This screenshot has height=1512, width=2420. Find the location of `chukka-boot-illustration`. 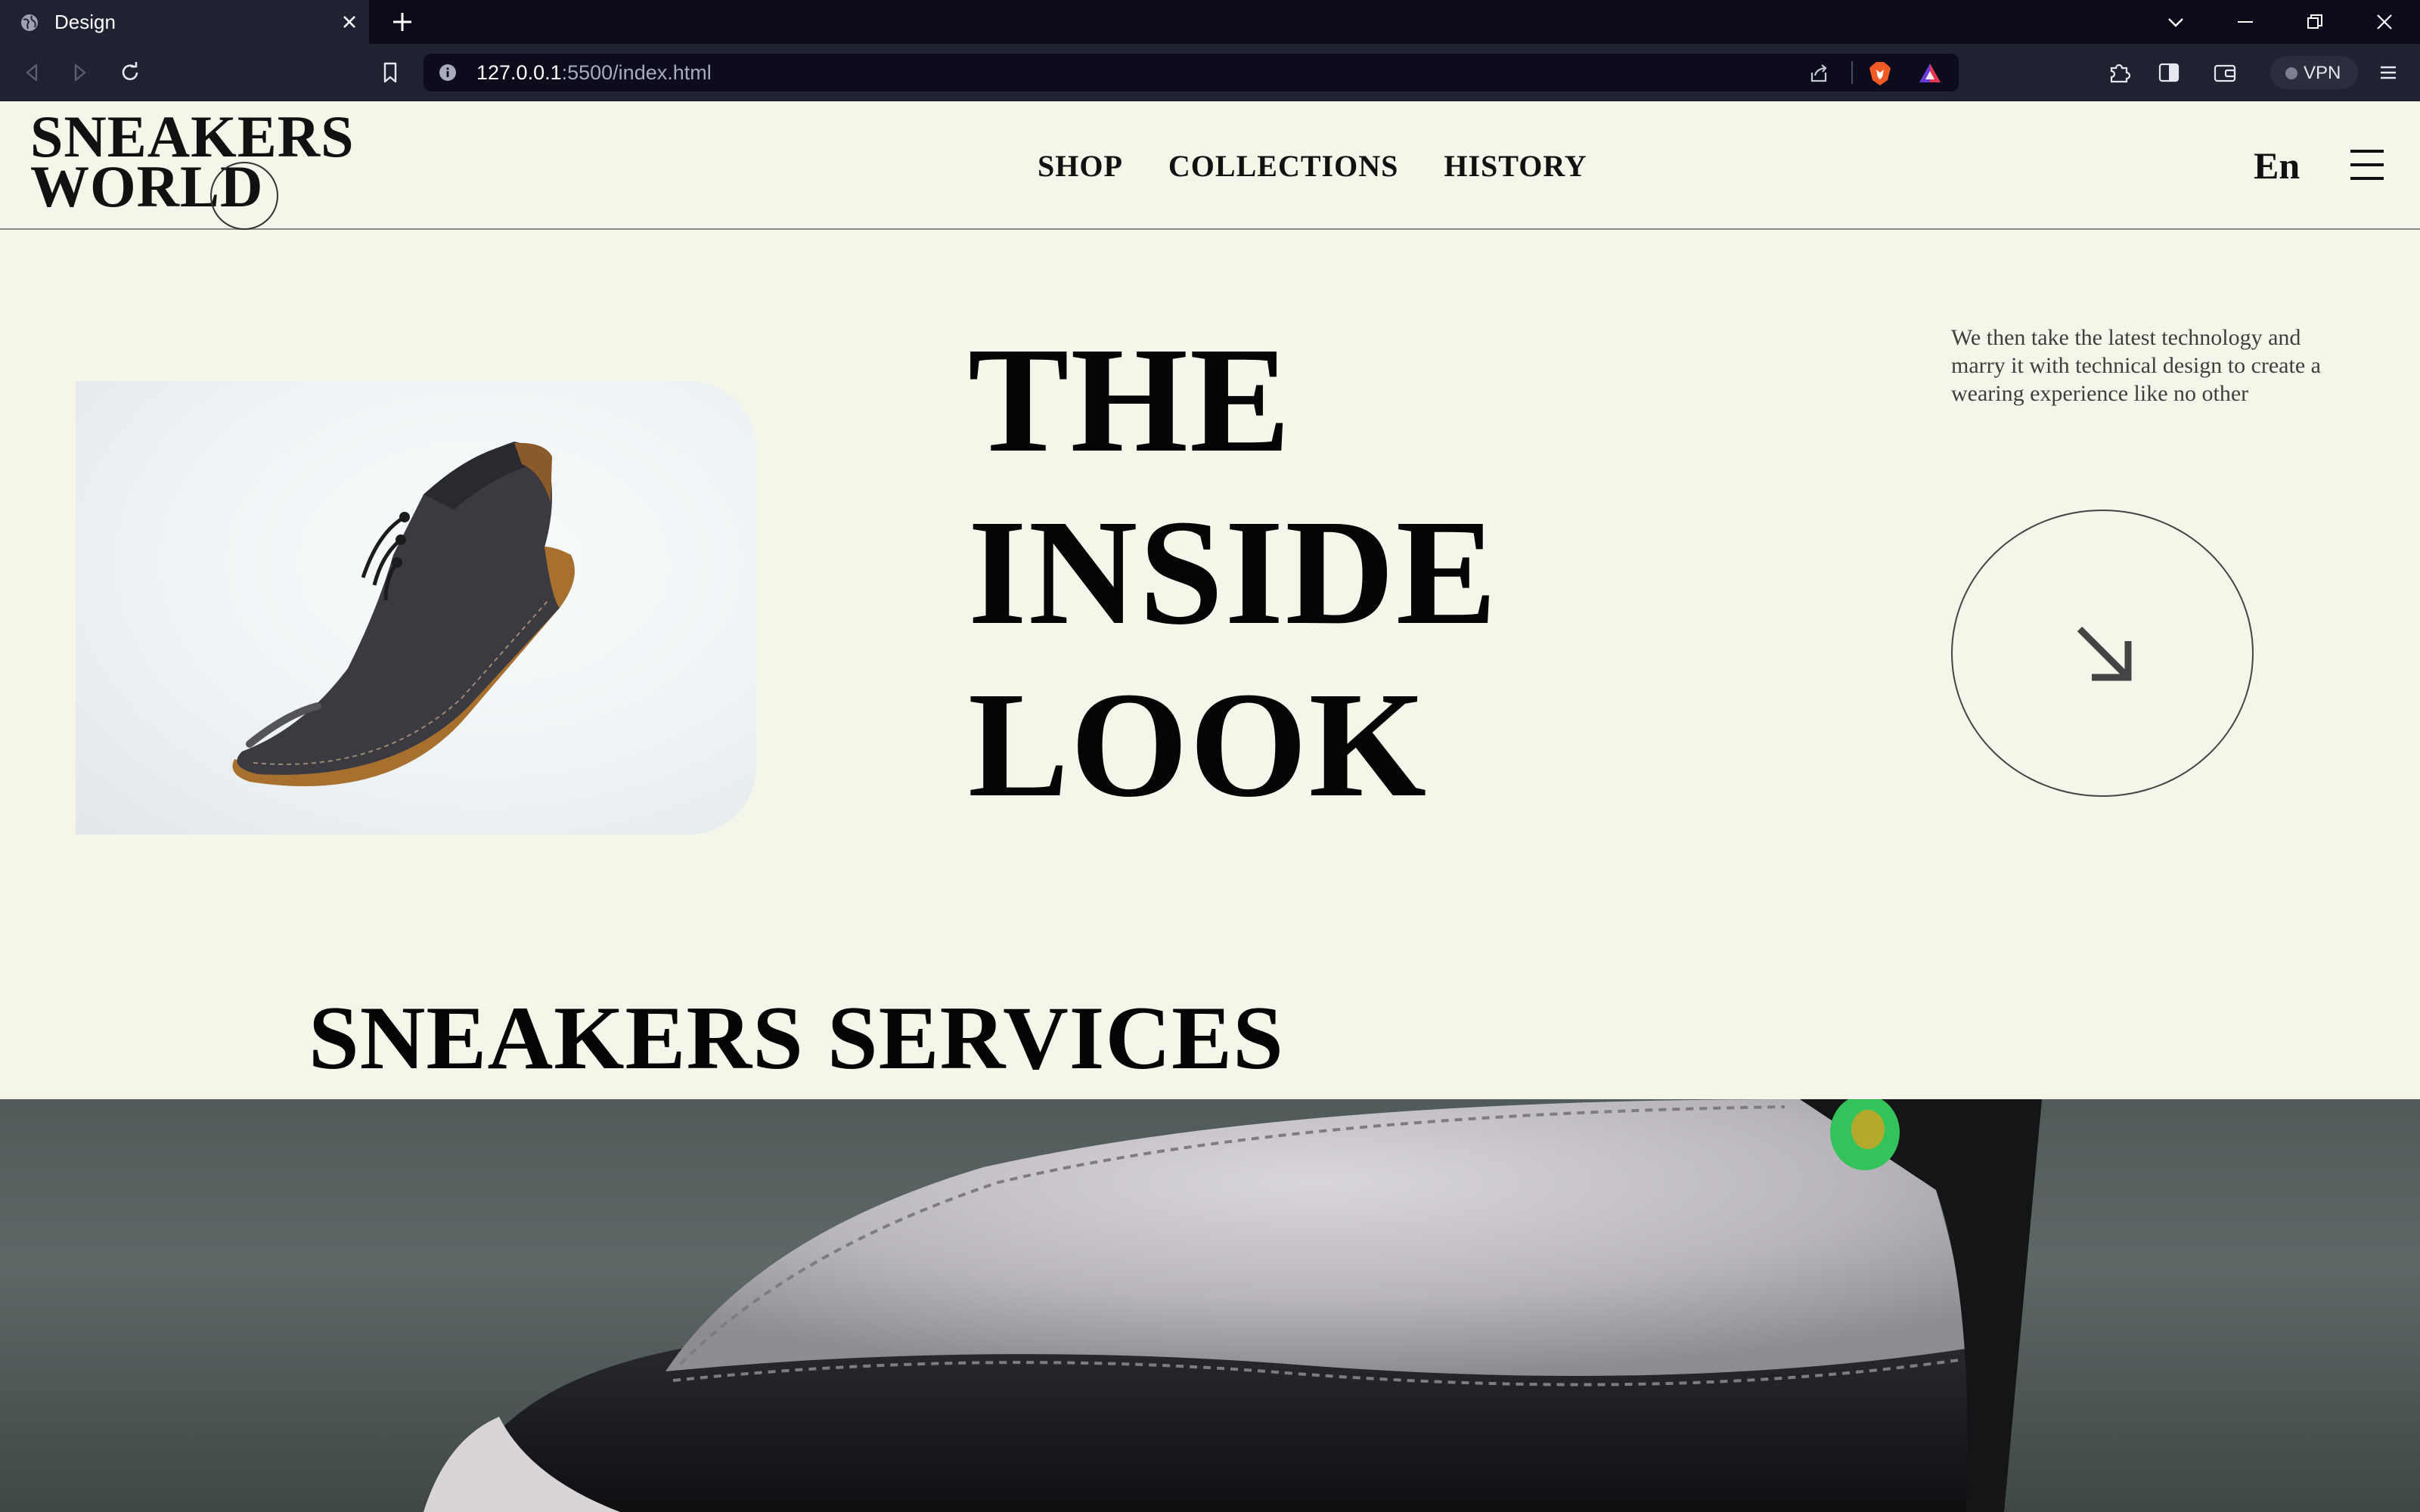

chukka-boot-illustration is located at coordinates (403, 614).